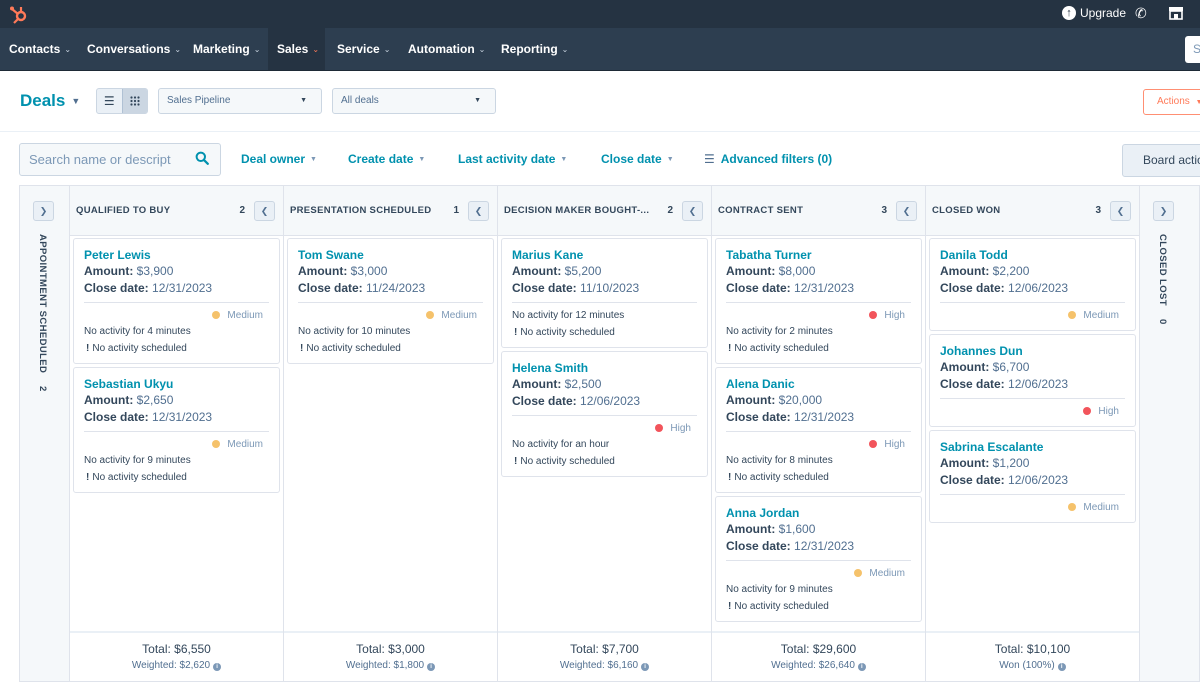 This screenshot has width=1200, height=689. Describe the element at coordinates (354, 331) in the screenshot. I see `last-activity: No activity for 10 minutes` at that location.